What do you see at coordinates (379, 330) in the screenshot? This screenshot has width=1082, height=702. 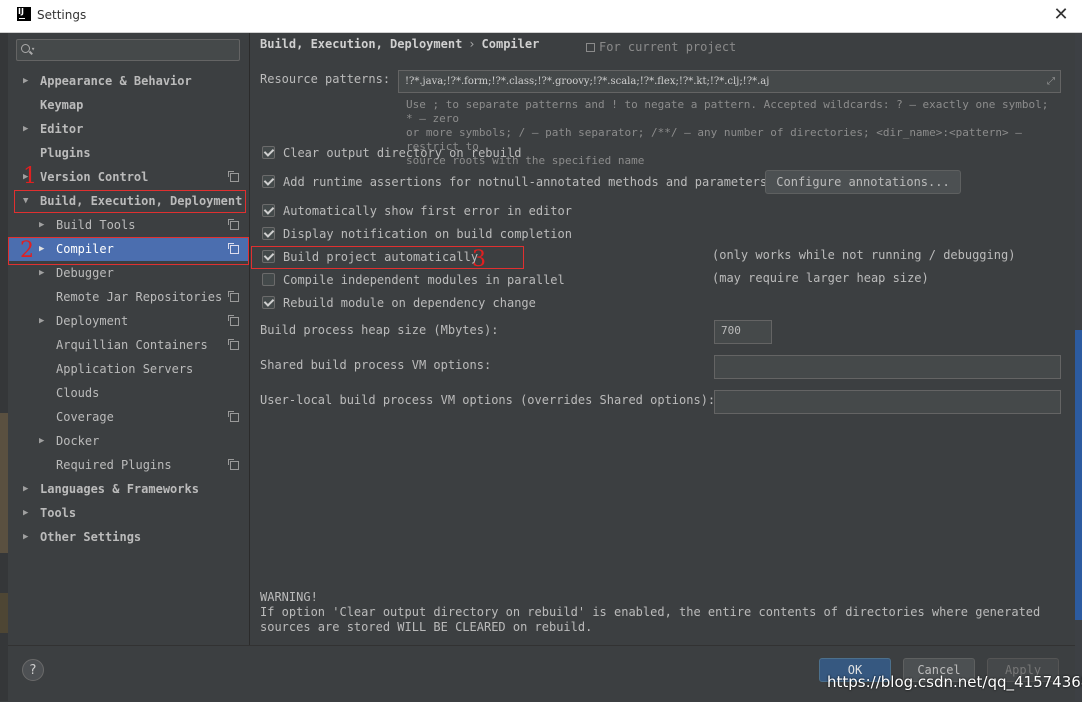 I see `heap-size-label: Build process heap size (Mbytes):` at bounding box center [379, 330].